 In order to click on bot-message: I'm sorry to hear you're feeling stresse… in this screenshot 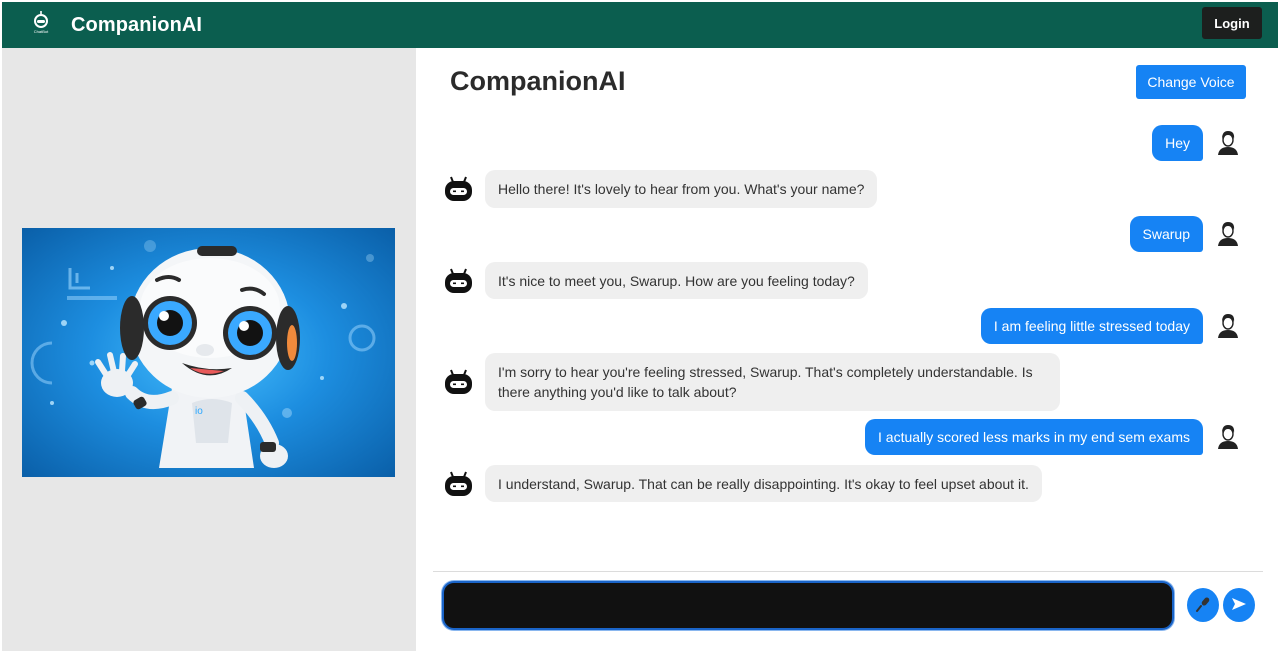, I will do `click(752, 382)`.